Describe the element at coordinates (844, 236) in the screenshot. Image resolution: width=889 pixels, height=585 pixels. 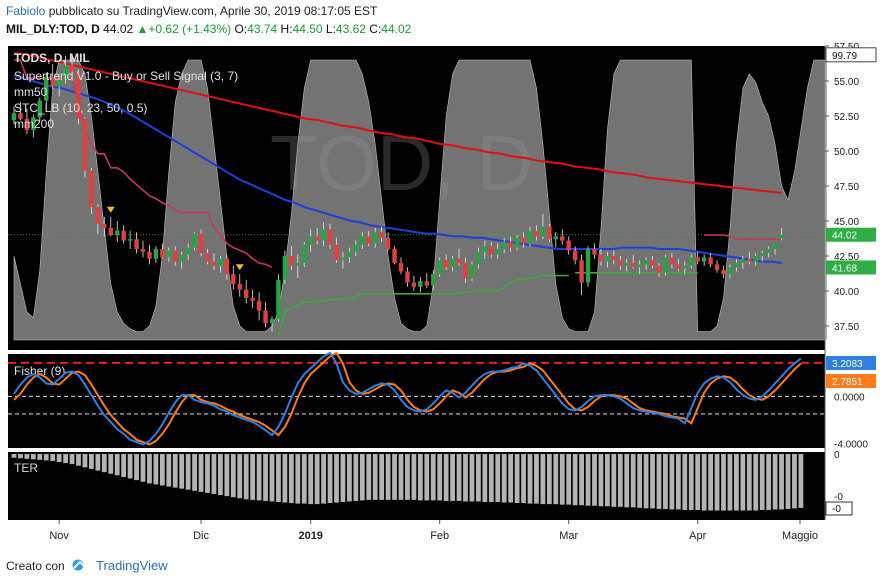
I see `price-tag-last-text: 44.02` at that location.